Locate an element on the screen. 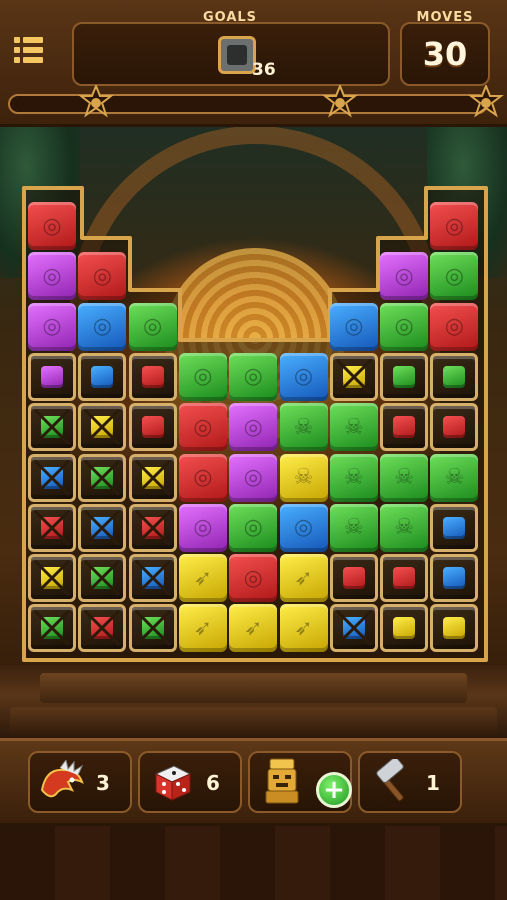 The image size is (507, 900). temple-steps is located at coordinates (253, 702).